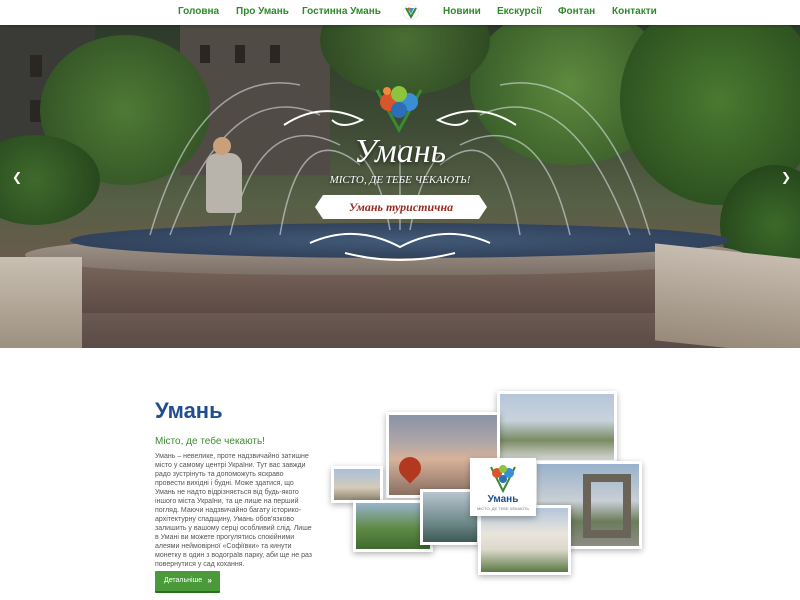  What do you see at coordinates (503, 508) in the screenshot?
I see `logo-card-tagline: МІСТО, ДЕ ТЕБЕ ЧЕКАЮТЬ` at bounding box center [503, 508].